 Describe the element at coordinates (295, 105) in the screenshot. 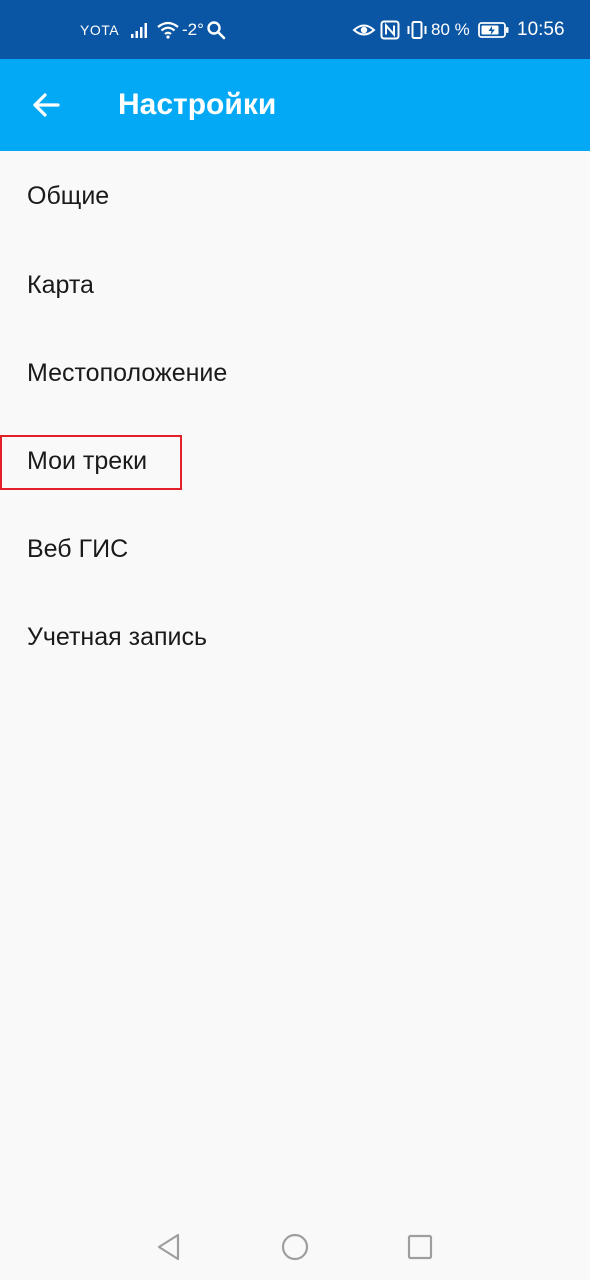

I see `app-bar: Настройки` at that location.